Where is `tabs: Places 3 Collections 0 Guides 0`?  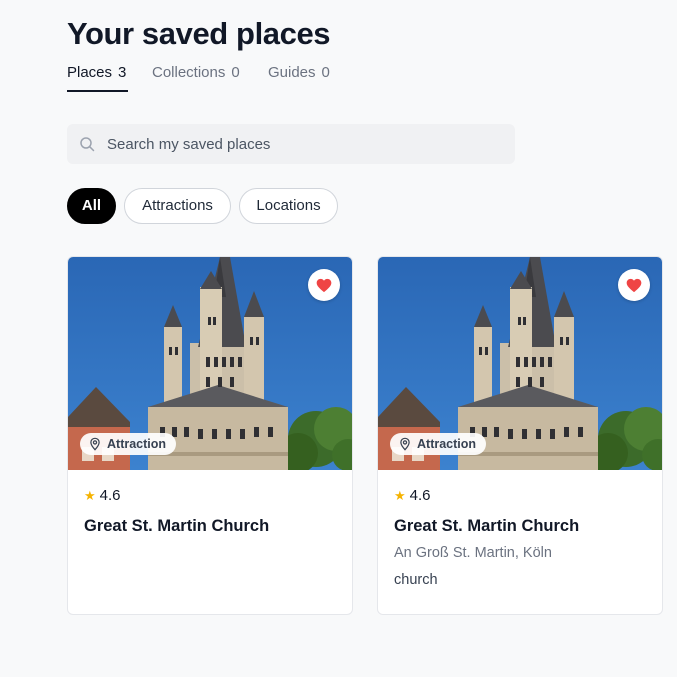 tabs: Places 3 Collections 0 Guides 0 is located at coordinates (217, 77).